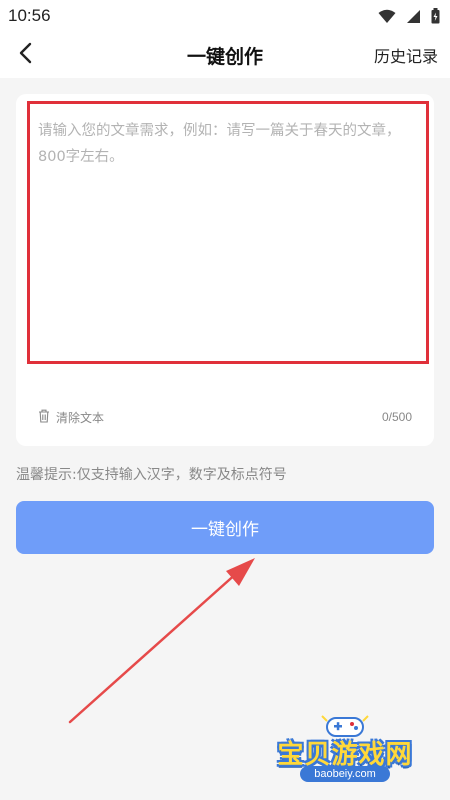 The height and width of the screenshot is (800, 450). What do you see at coordinates (225, 55) in the screenshot?
I see `nav-bar: 一键创作 历史记录` at bounding box center [225, 55].